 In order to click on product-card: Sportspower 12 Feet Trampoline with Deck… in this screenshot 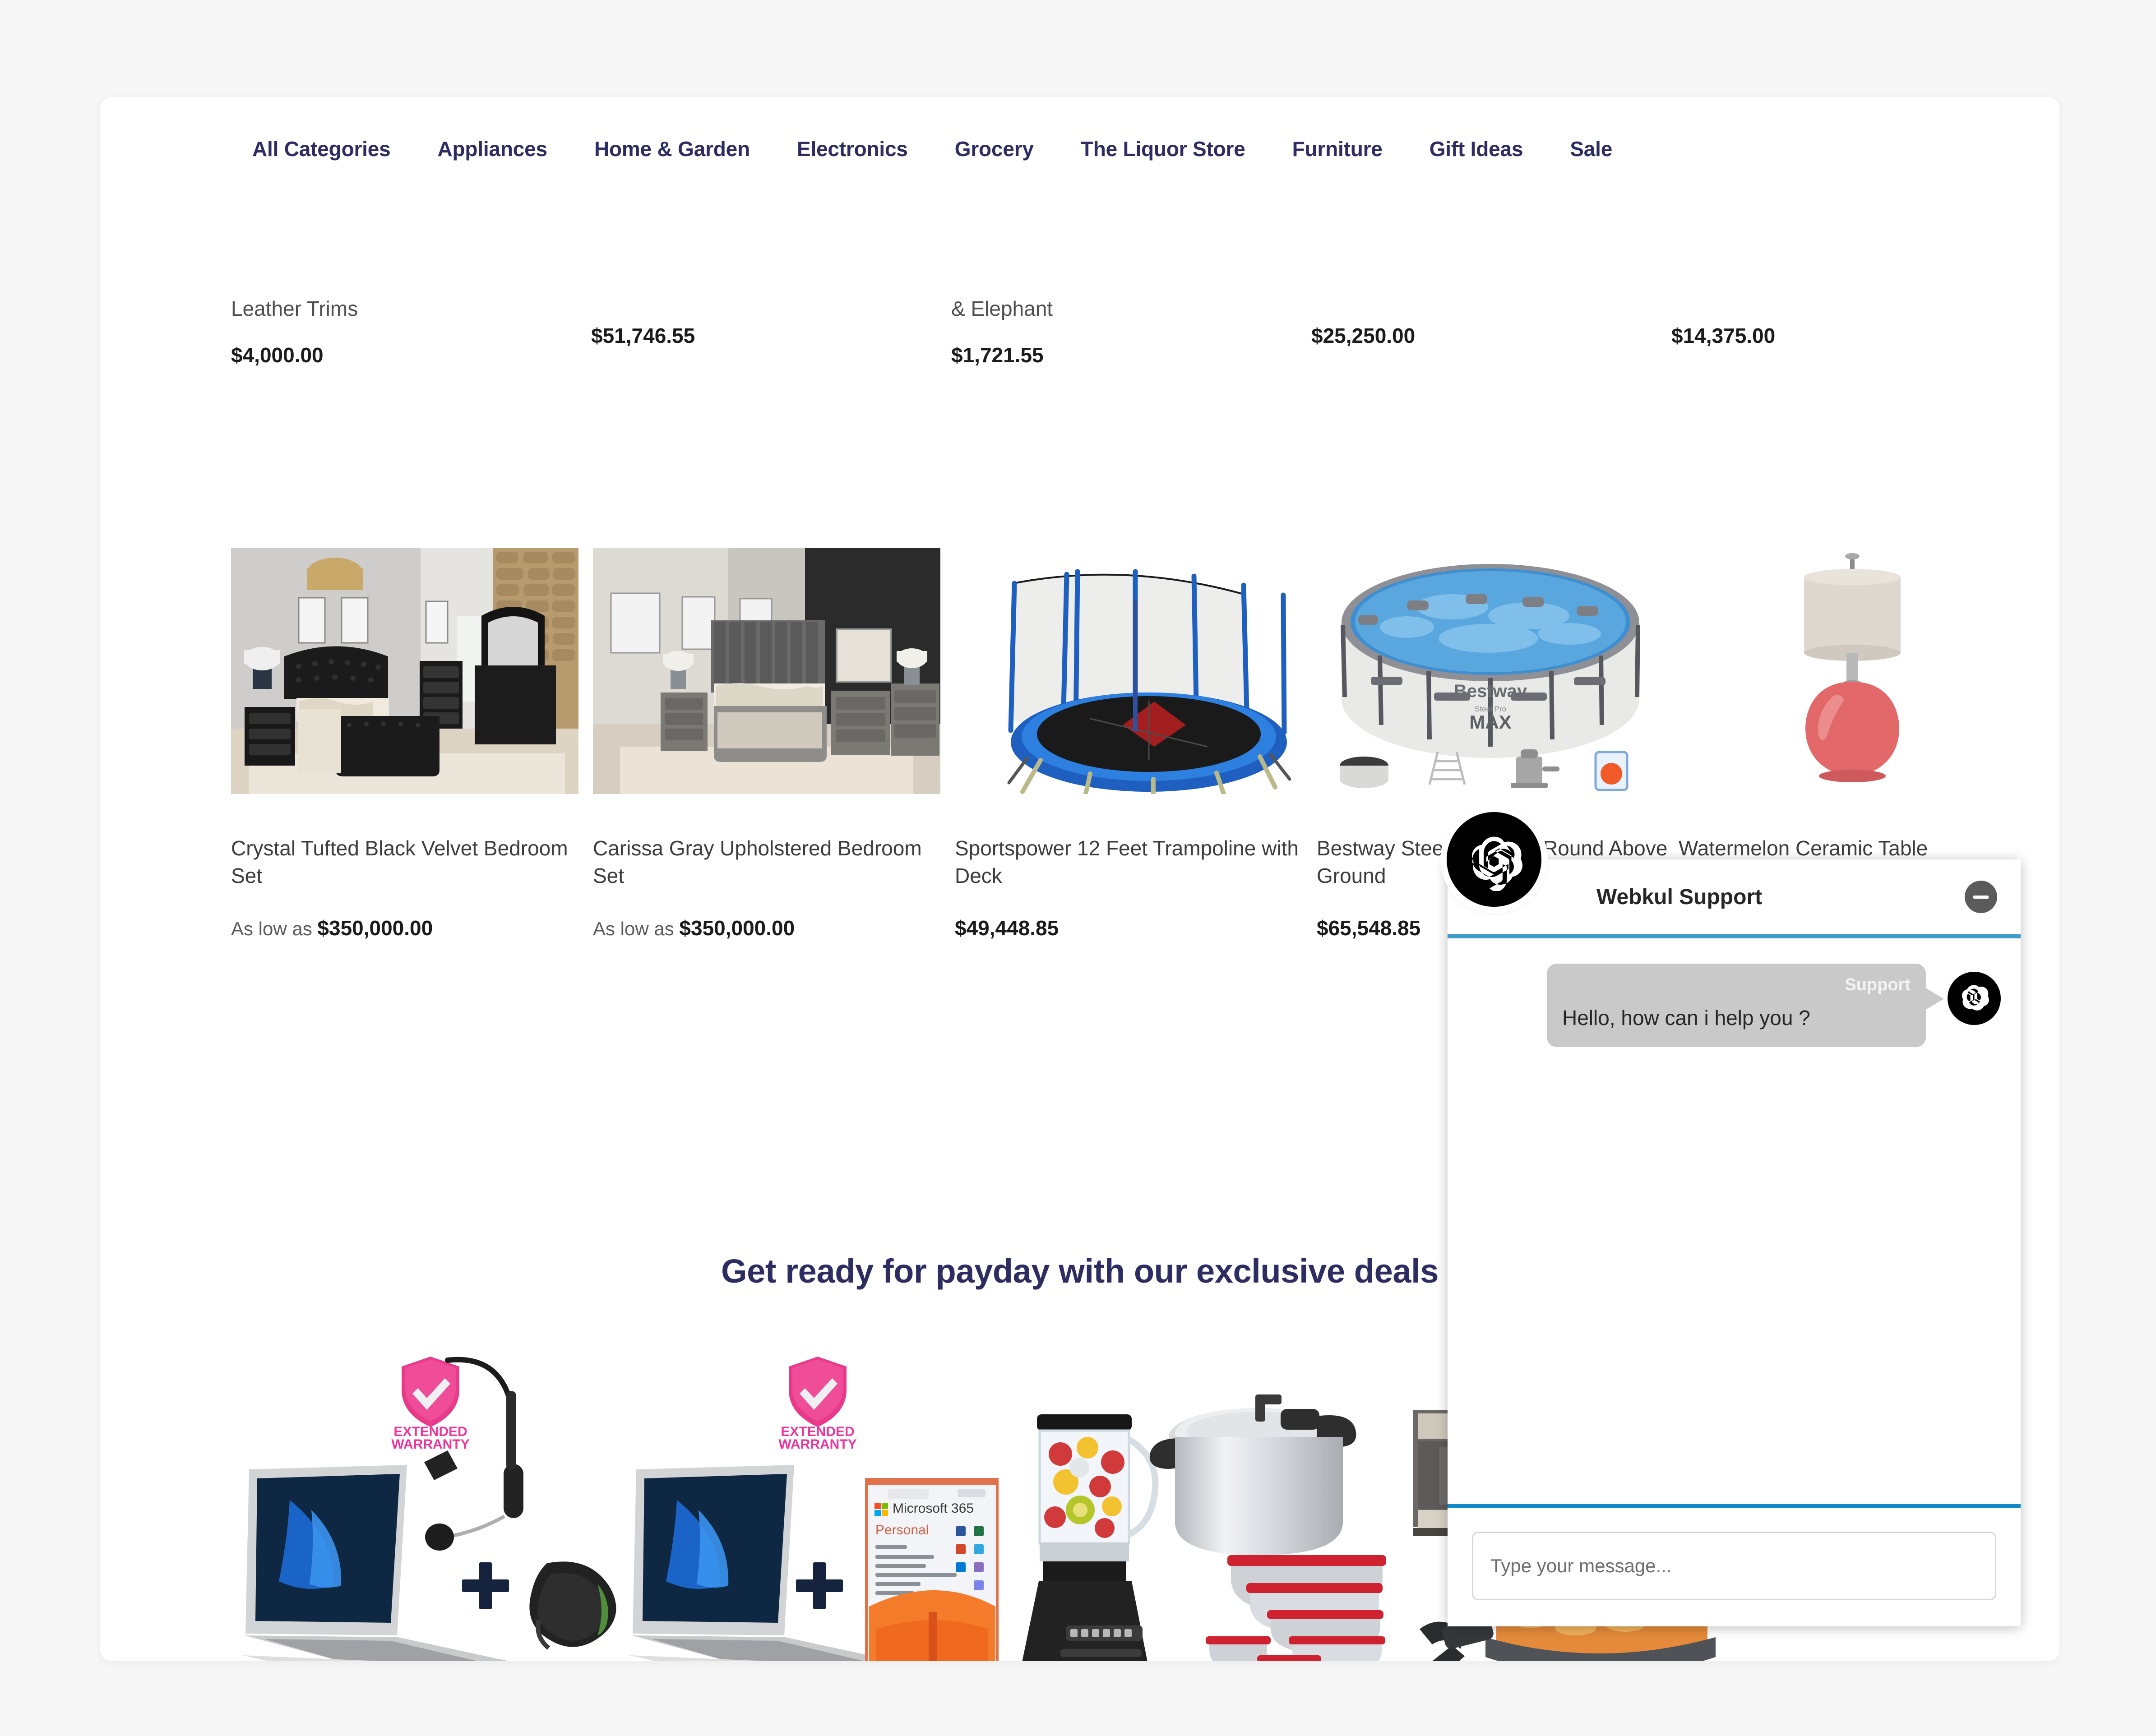, I will do `click(1136, 744)`.